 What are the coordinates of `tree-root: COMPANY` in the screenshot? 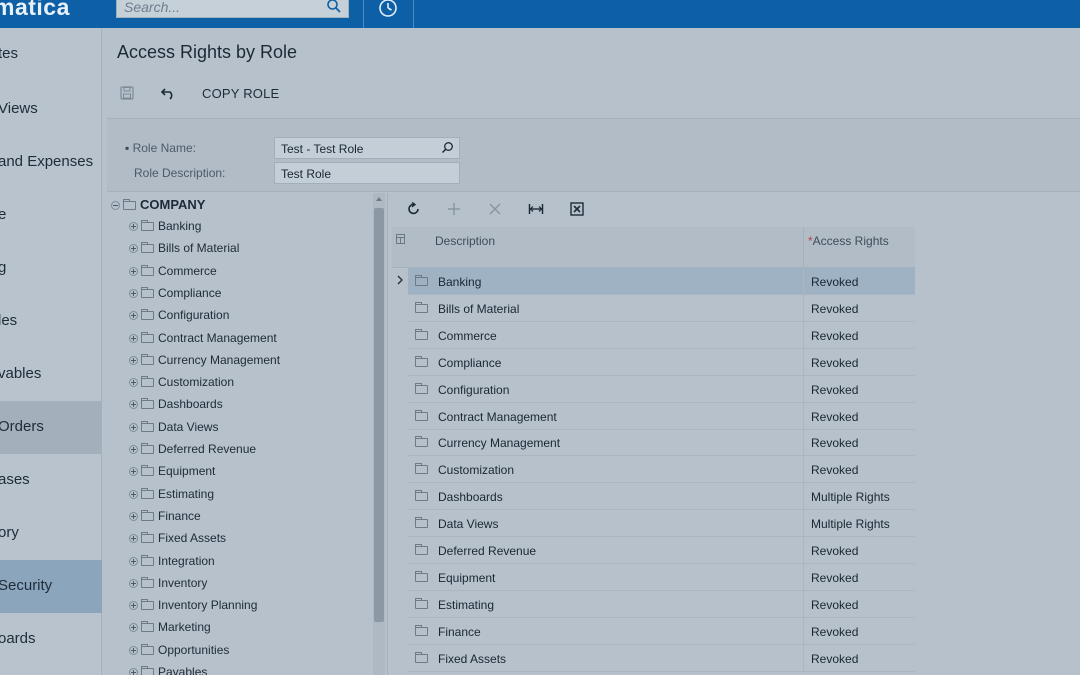 It's located at (158, 205).